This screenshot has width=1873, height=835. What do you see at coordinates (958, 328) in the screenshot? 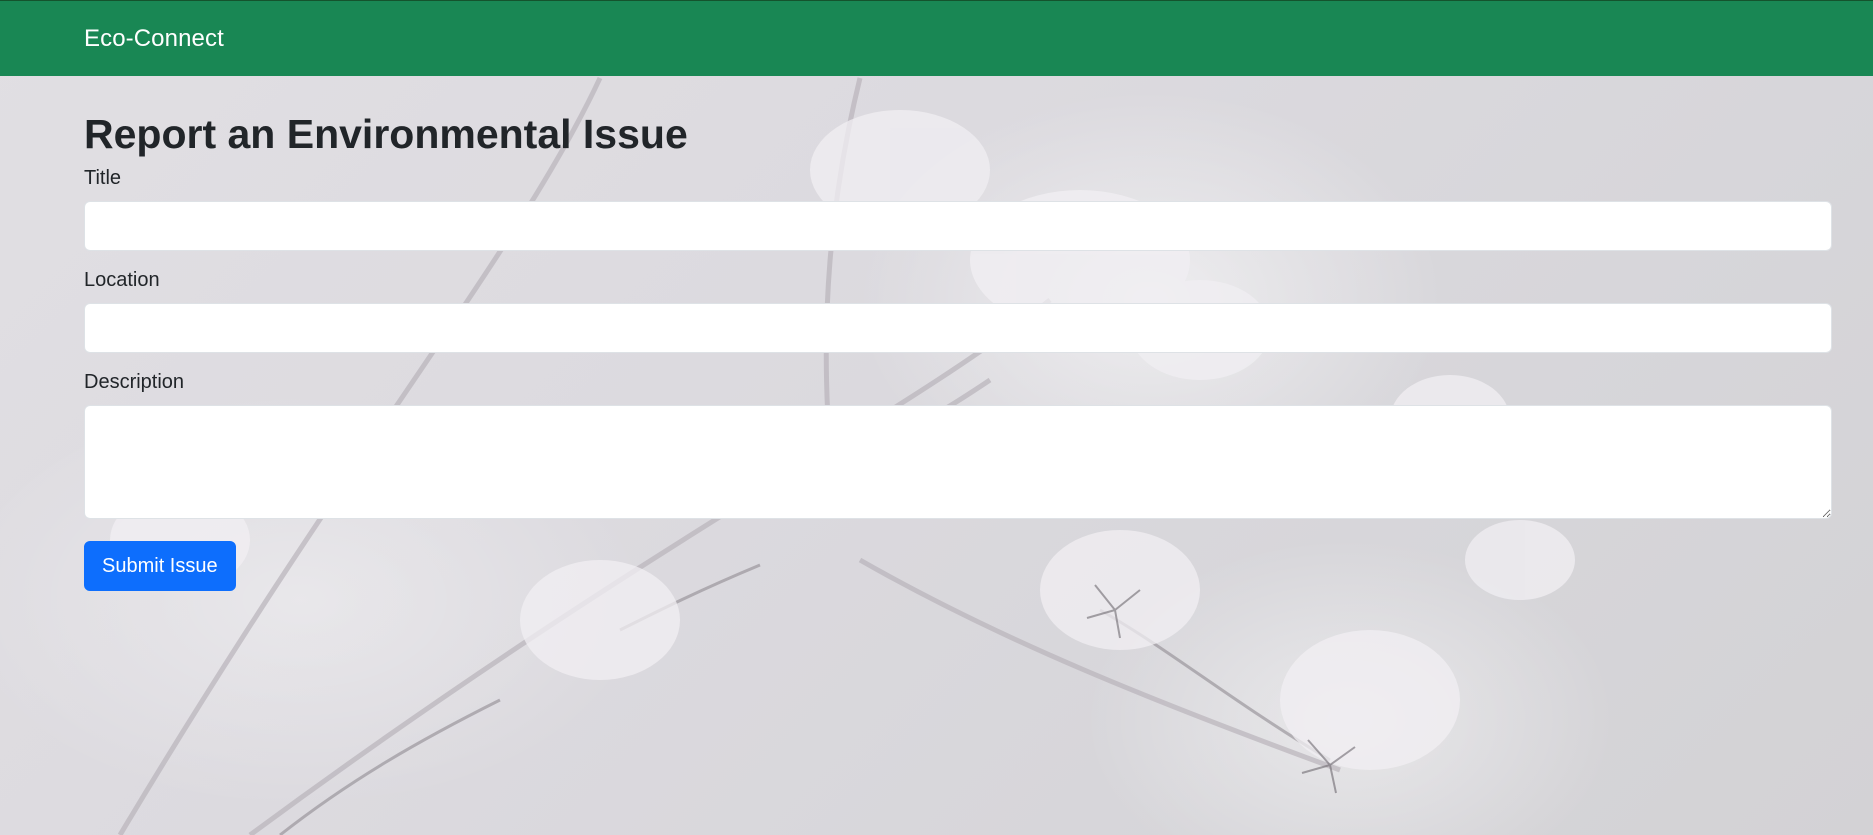
I see `location-input` at bounding box center [958, 328].